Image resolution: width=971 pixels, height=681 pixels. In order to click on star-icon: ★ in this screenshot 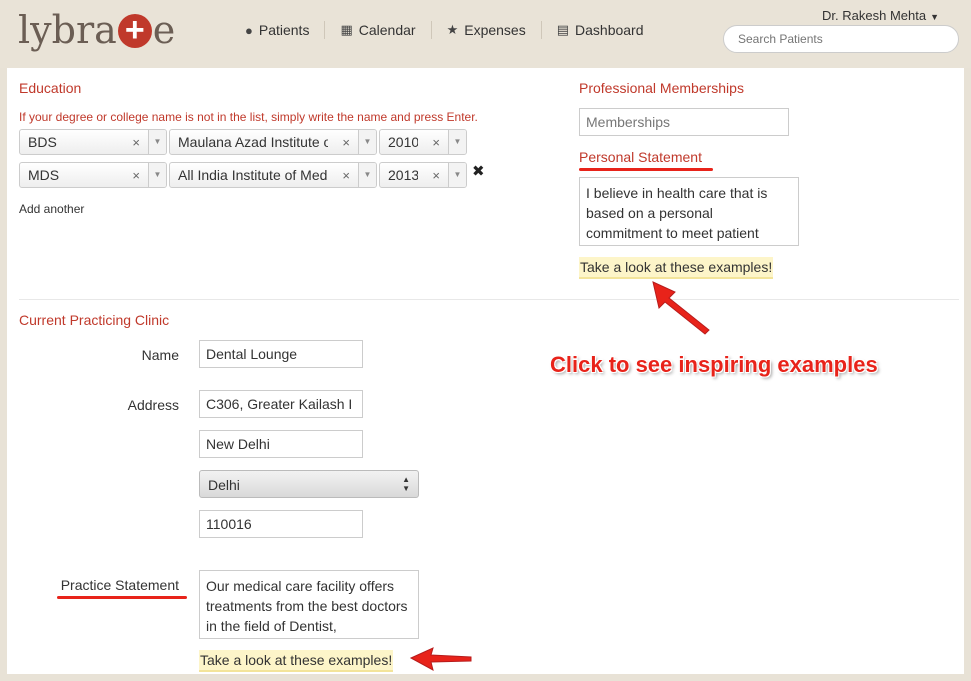, I will do `click(452, 29)`.